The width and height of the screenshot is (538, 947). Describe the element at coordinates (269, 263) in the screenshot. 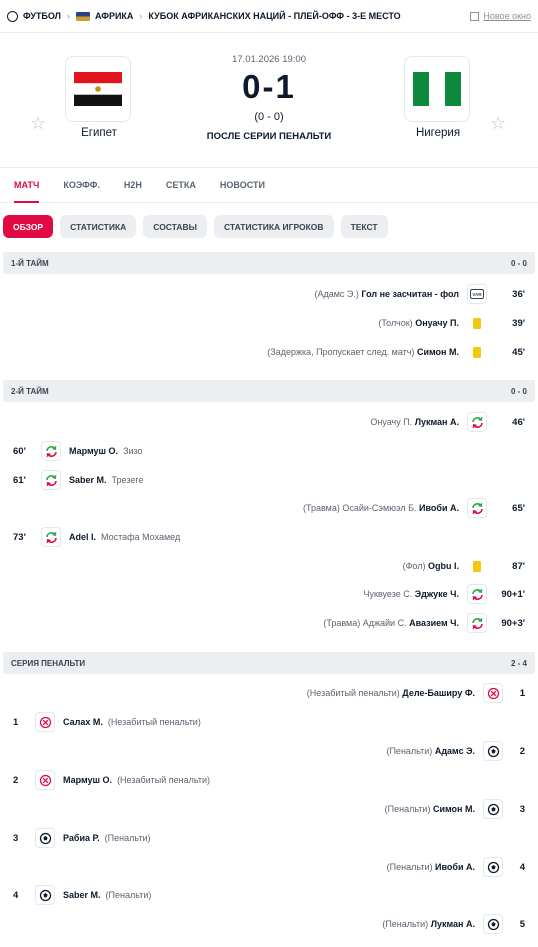

I see `first-half-header: 1-Й ТАЙМ 0 - 0` at that location.